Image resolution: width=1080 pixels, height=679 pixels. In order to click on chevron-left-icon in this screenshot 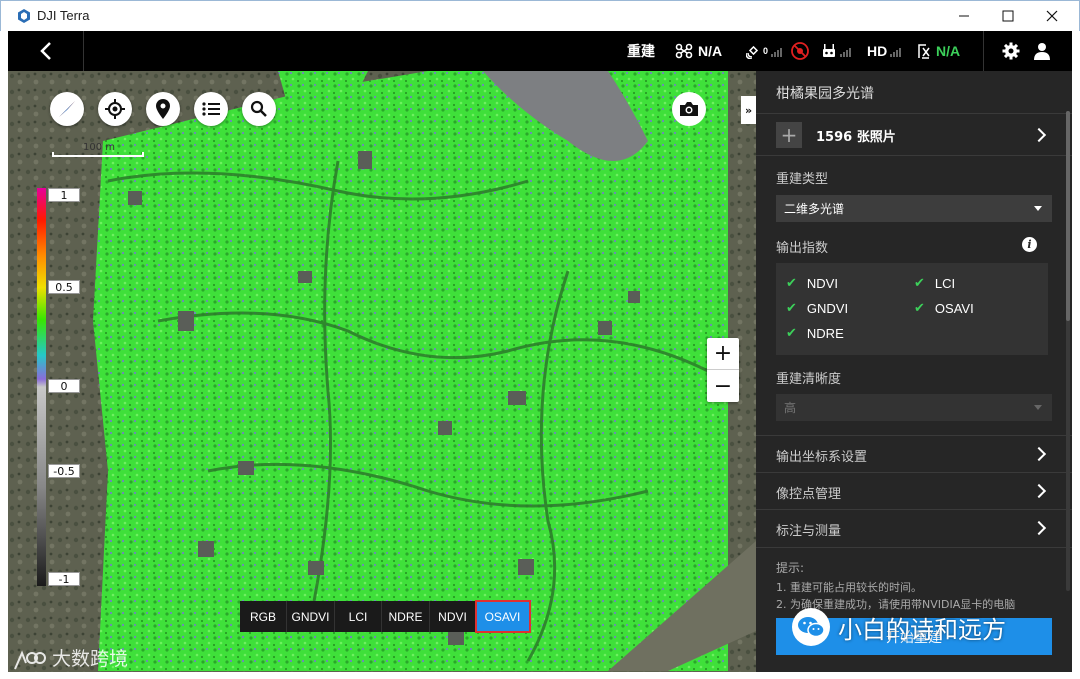, I will do `click(45, 51)`.